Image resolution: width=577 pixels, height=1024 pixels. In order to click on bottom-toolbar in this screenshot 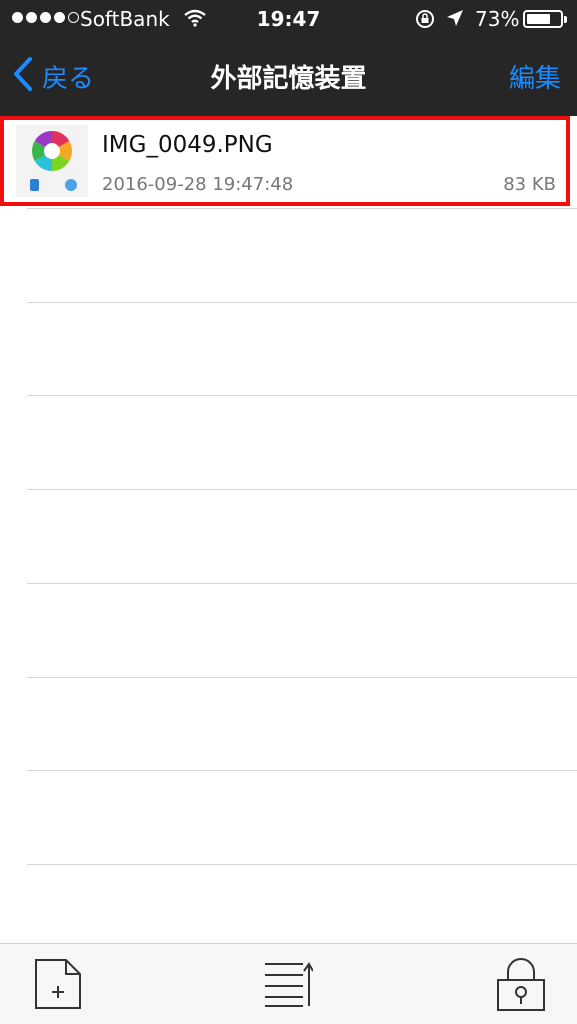, I will do `click(288, 983)`.